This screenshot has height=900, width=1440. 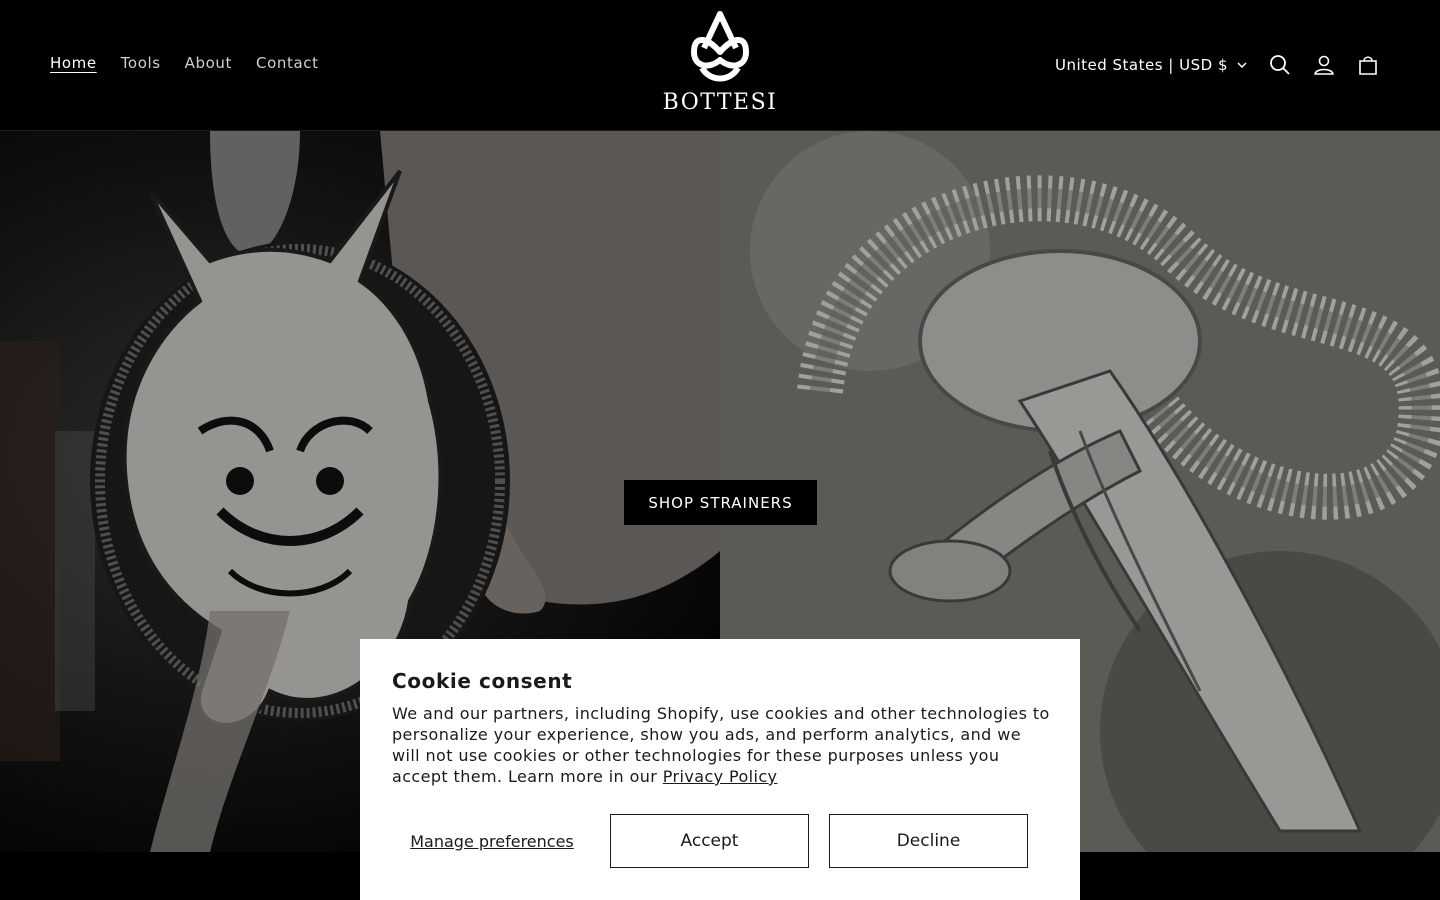 I want to click on account-icon, so click(x=1324, y=65).